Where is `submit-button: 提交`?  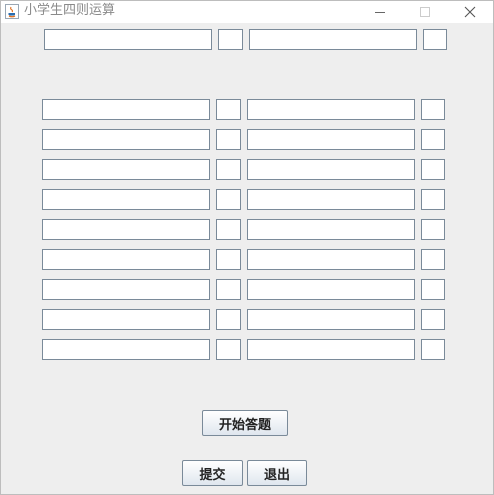 submit-button: 提交 is located at coordinates (212, 473).